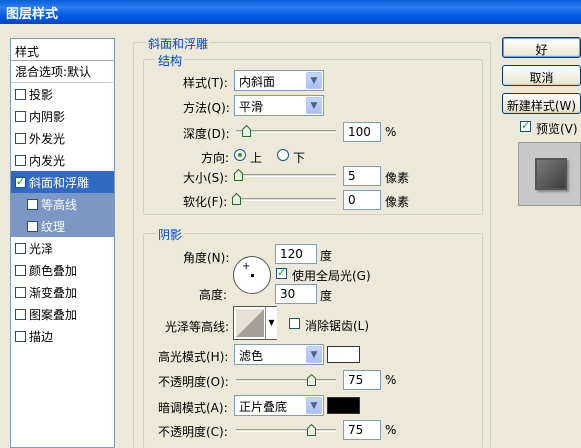 This screenshot has width=581, height=448. I want to click on style-item-texture: 纹理, so click(62, 226).